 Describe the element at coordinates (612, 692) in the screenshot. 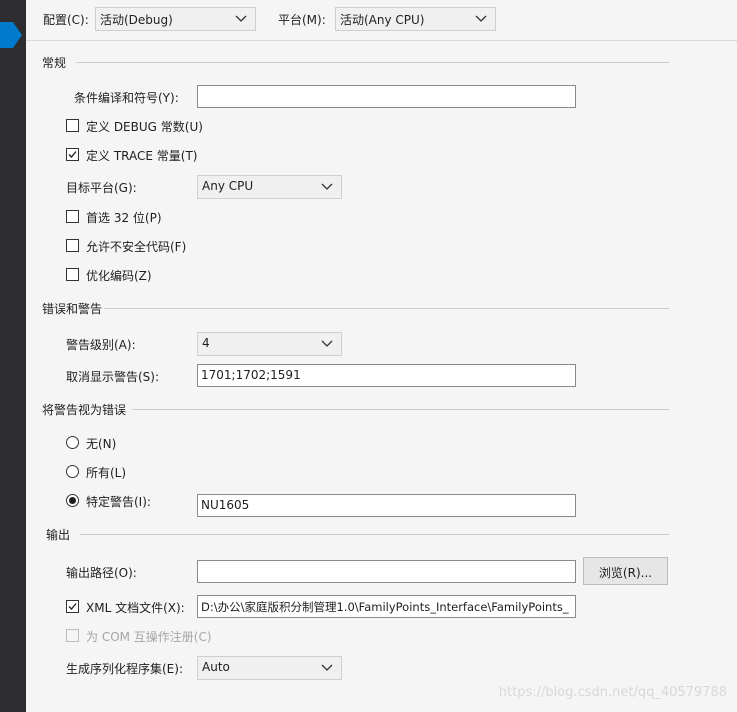

I see `watermark-text: https://blog.csdn.net/qq_40579788` at that location.